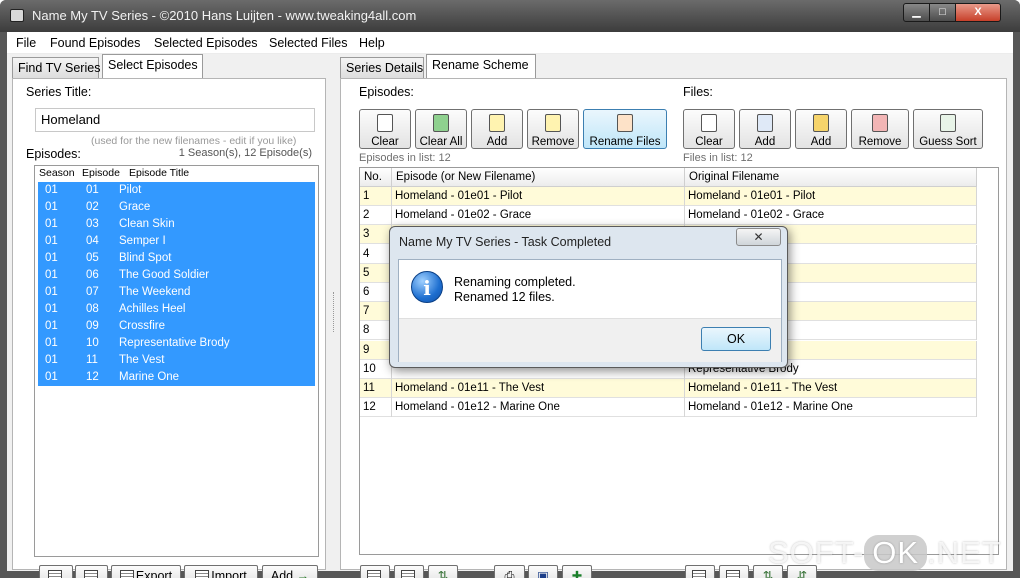 This screenshot has width=1020, height=578. What do you see at coordinates (942, 12) in the screenshot?
I see `maximize-button: □` at bounding box center [942, 12].